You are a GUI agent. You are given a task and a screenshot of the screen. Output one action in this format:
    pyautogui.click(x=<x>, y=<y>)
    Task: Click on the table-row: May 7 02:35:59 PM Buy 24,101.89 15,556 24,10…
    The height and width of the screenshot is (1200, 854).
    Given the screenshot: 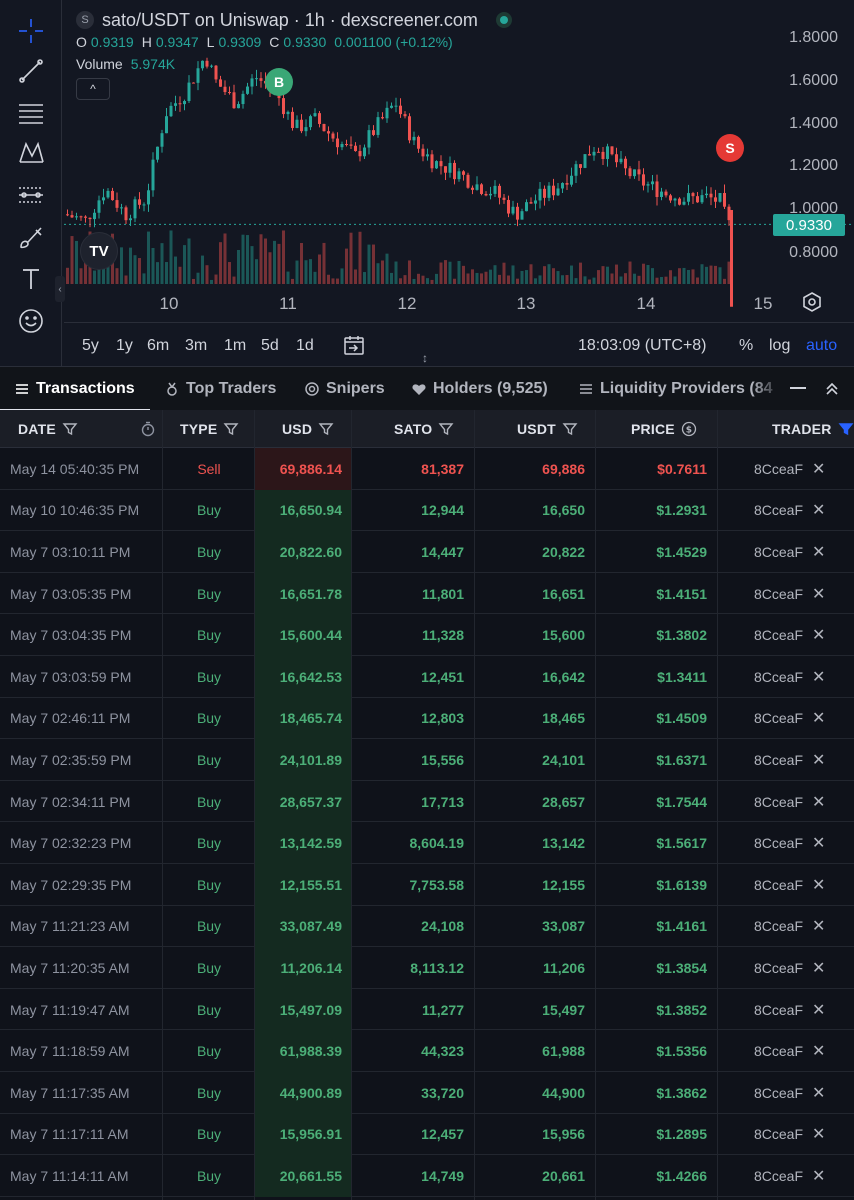 What is the action you would take?
    pyautogui.click(x=427, y=760)
    